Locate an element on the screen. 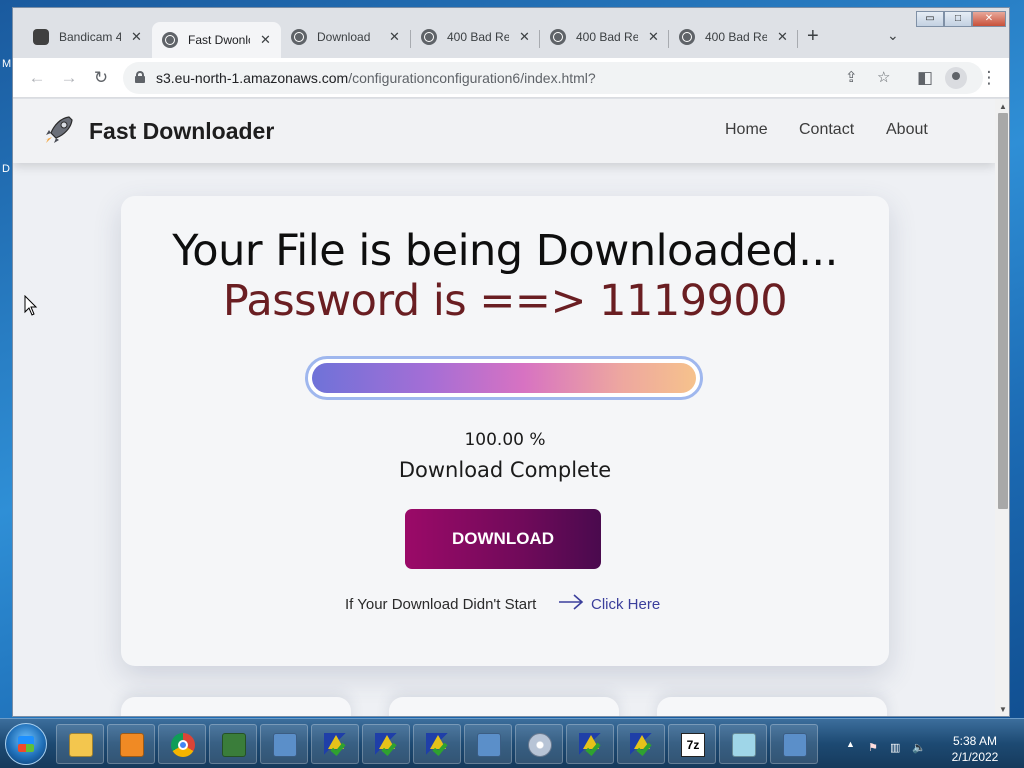  tab-title: Bandicam 4 is located at coordinates (90, 37).